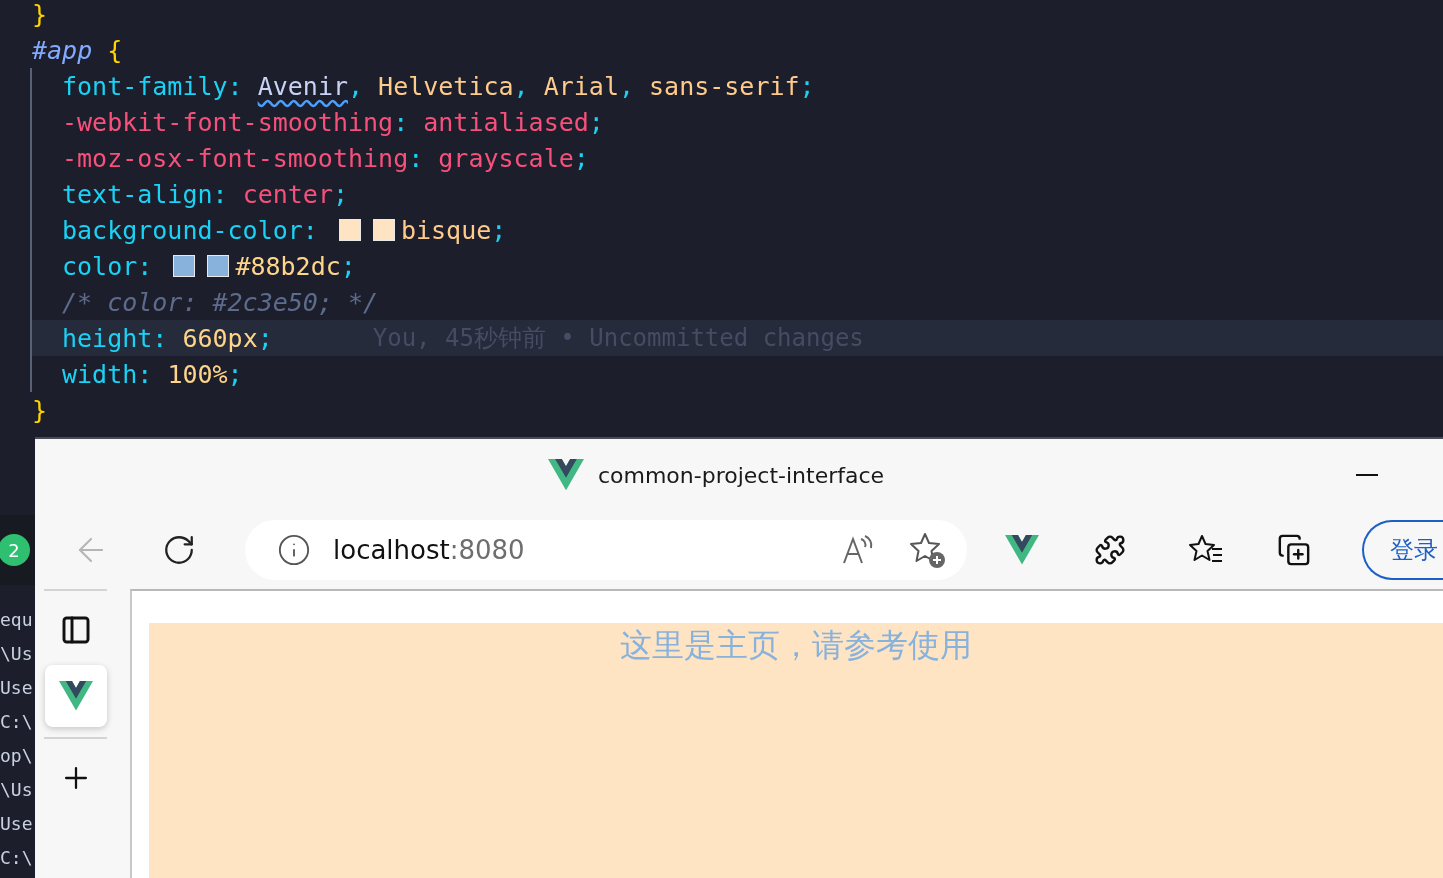  Describe the element at coordinates (17, 620) in the screenshot. I see `terminal-text: equ` at that location.